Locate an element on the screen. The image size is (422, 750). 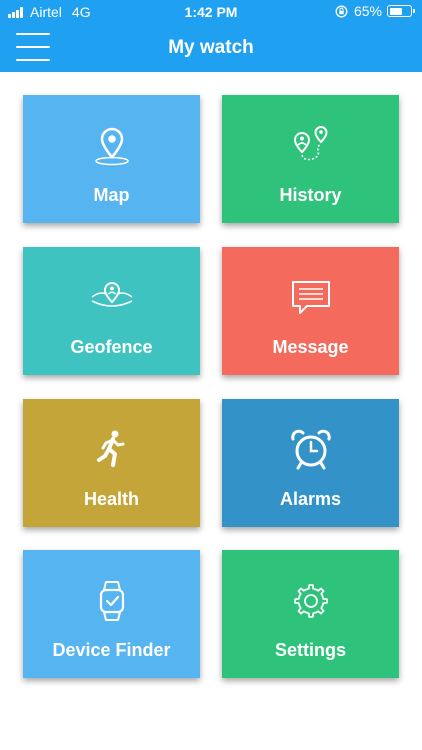
tile-alarms: Alarms is located at coordinates (310, 463).